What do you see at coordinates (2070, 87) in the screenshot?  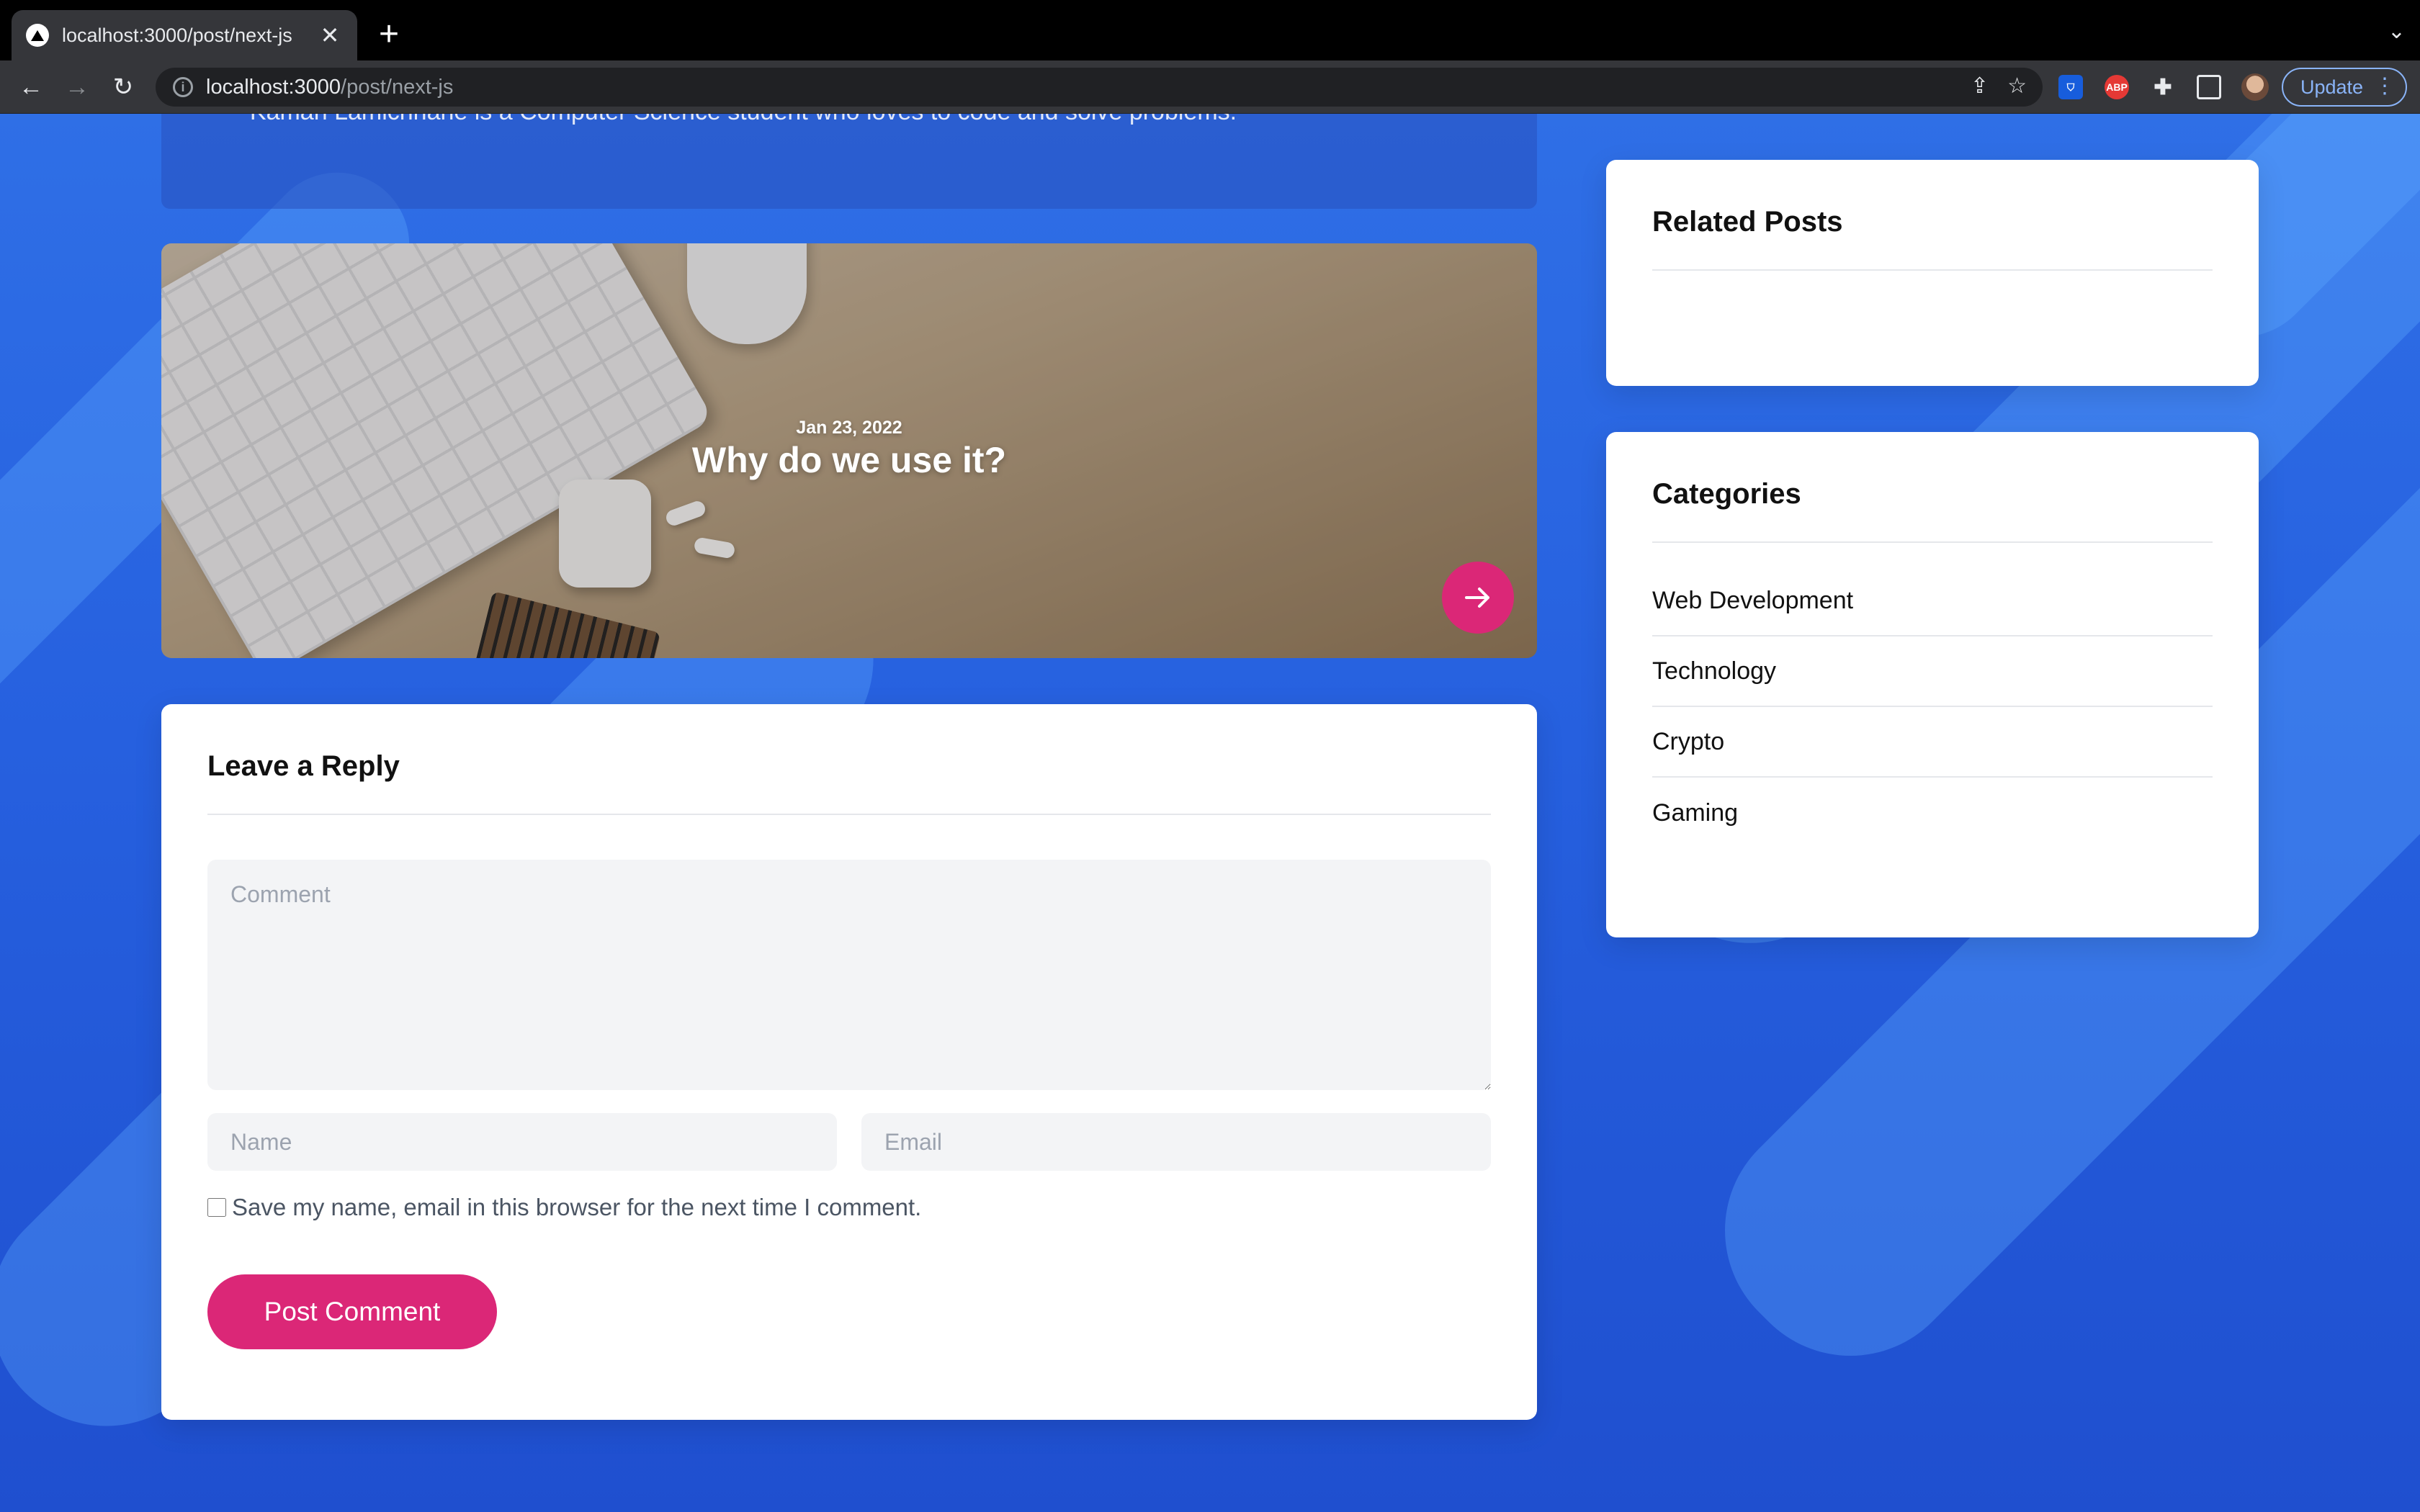 I see `bitwarden-icon: ⛉` at bounding box center [2070, 87].